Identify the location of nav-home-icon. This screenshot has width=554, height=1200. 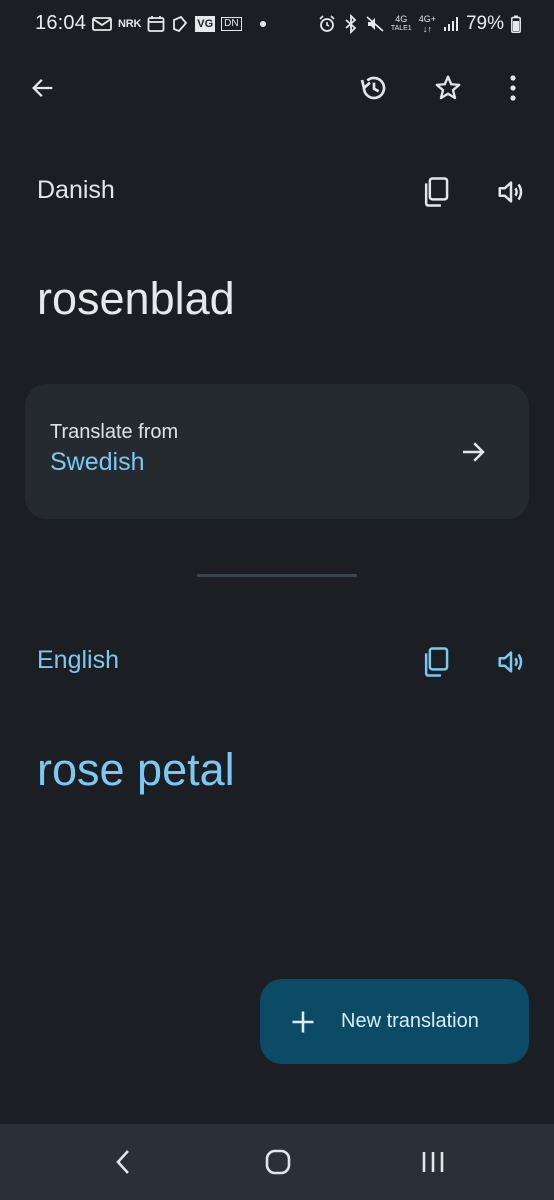
(278, 1162).